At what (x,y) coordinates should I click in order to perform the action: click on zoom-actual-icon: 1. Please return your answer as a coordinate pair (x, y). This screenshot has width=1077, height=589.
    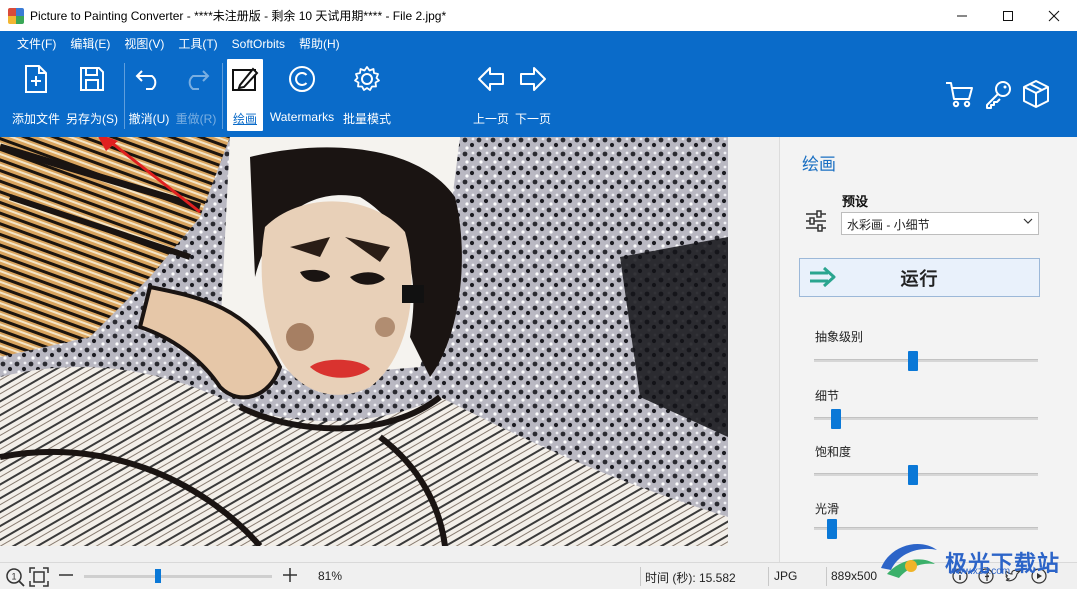
    Looking at the image, I should click on (15, 578).